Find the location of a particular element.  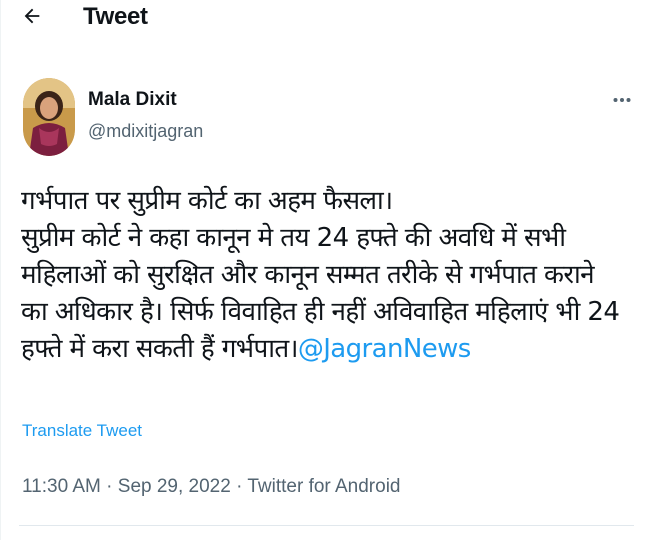

avatar is located at coordinates (49, 117).